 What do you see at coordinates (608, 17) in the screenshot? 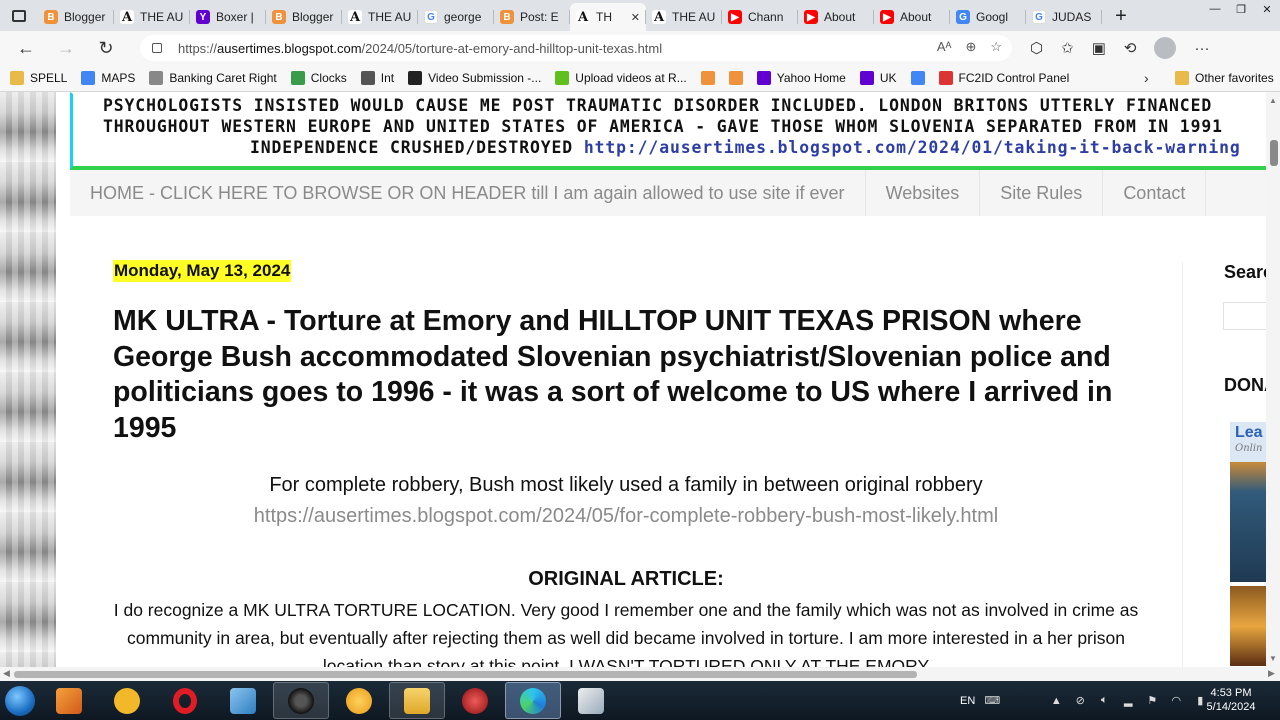
I see `tab-7: A TH ✕` at bounding box center [608, 17].